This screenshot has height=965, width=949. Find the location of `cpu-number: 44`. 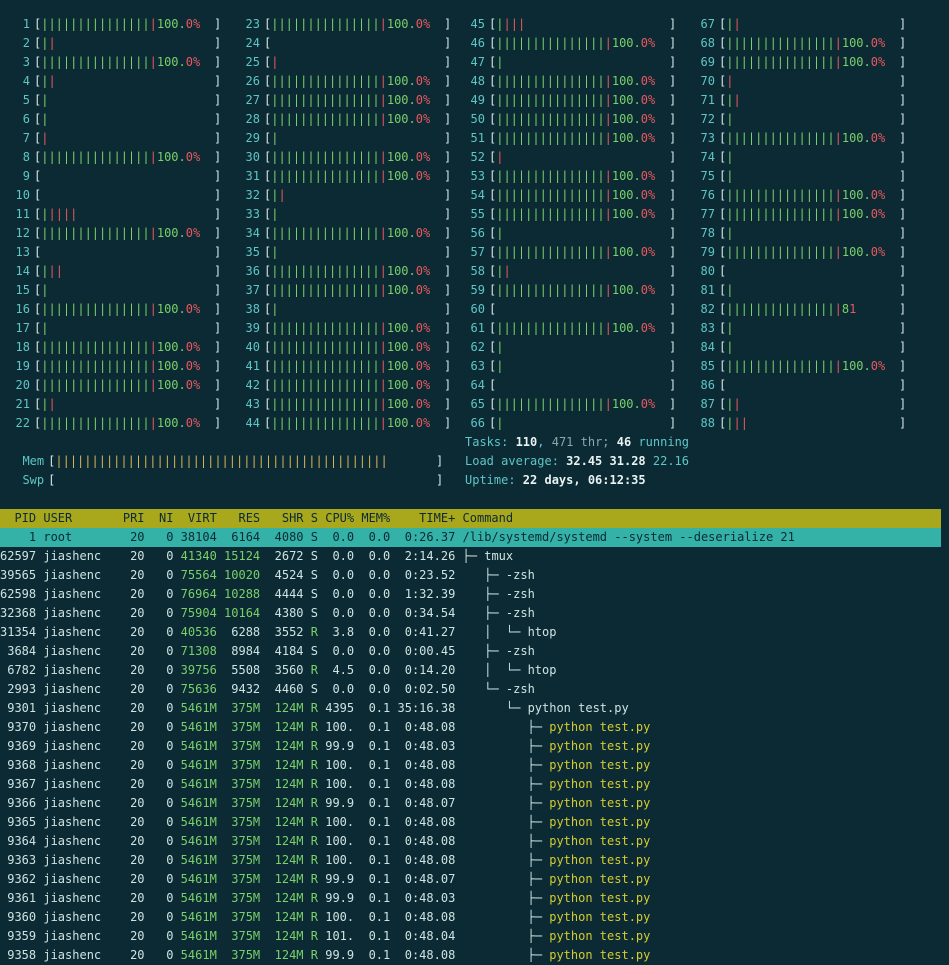

cpu-number: 44 is located at coordinates (252, 423).